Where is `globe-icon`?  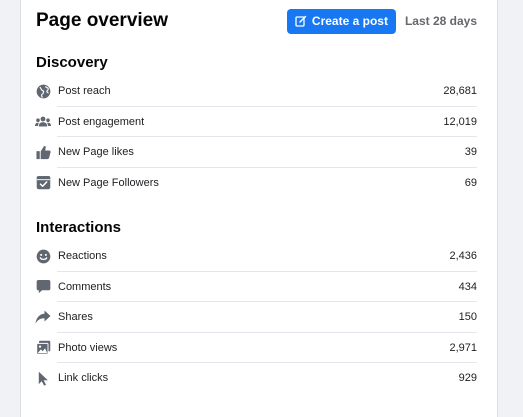 globe-icon is located at coordinates (43, 91).